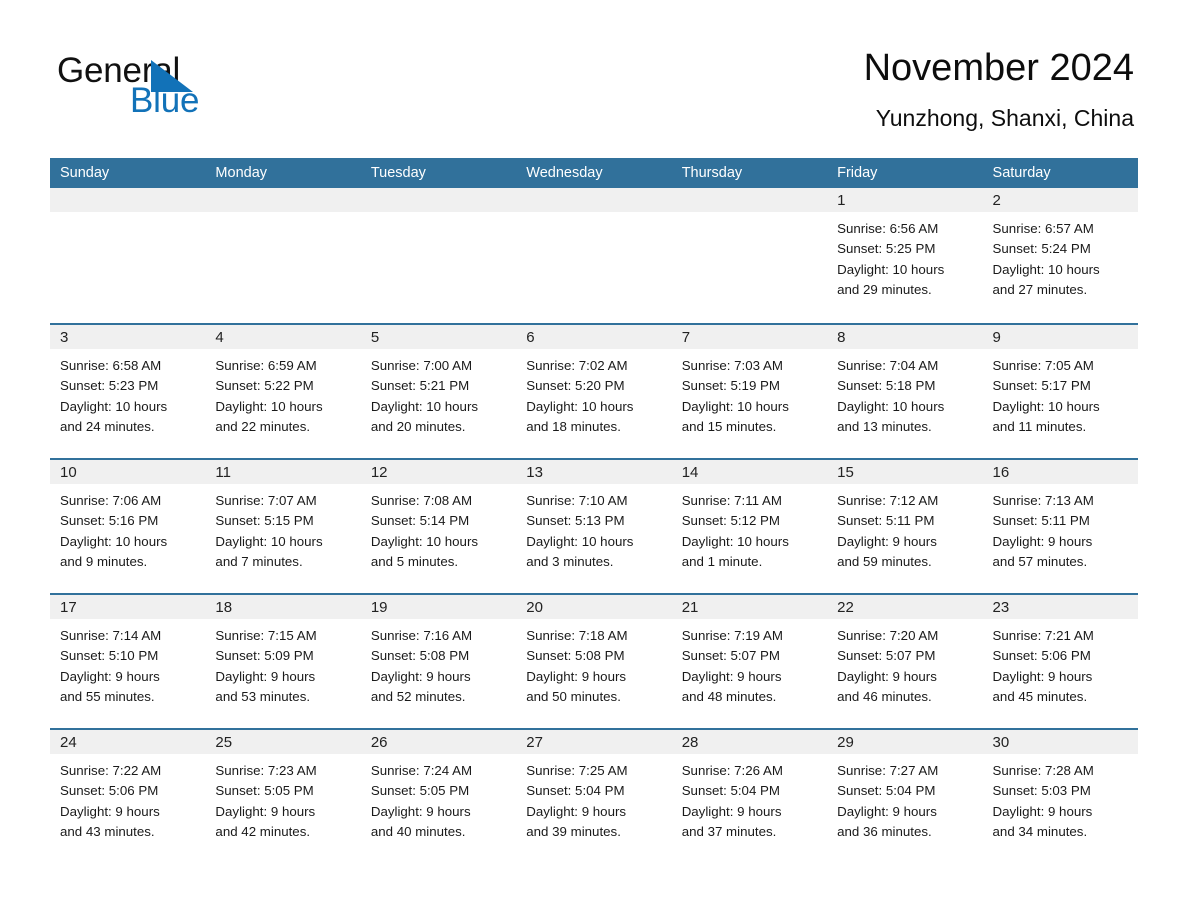  What do you see at coordinates (109, 656) in the screenshot?
I see `sunset-time: Sunset: 5:10 PM` at bounding box center [109, 656].